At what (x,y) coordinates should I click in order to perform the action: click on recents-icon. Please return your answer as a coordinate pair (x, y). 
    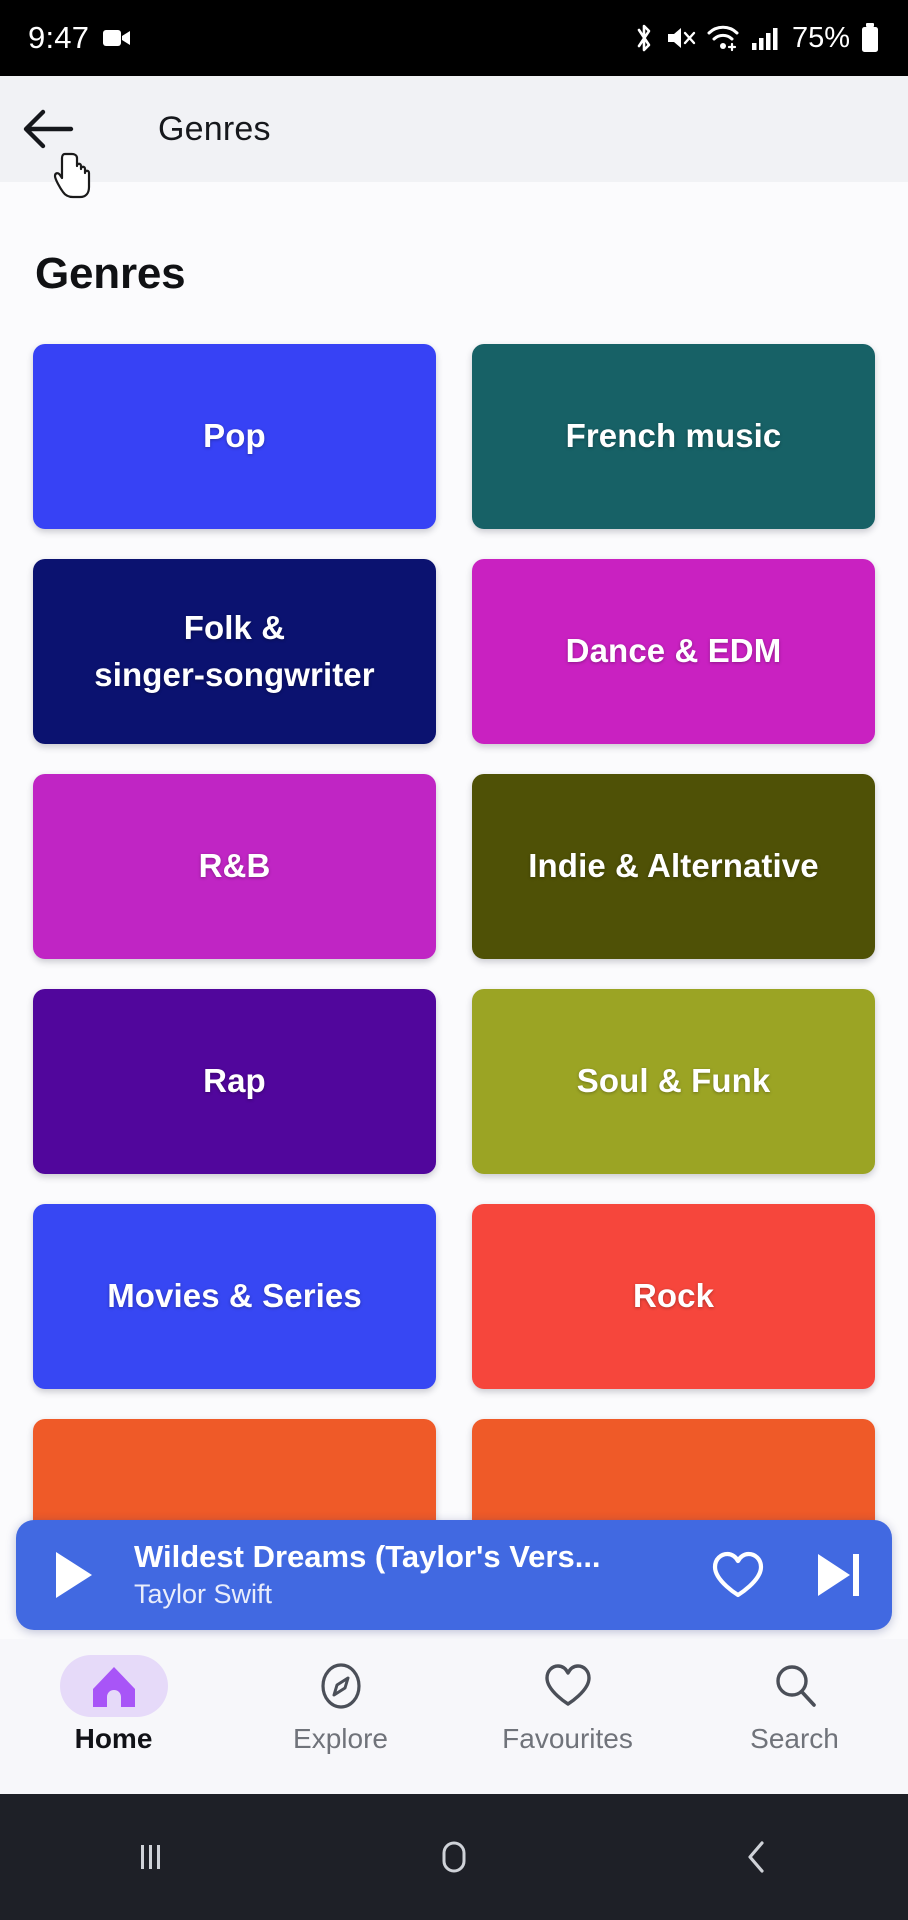
    Looking at the image, I should click on (151, 1857).